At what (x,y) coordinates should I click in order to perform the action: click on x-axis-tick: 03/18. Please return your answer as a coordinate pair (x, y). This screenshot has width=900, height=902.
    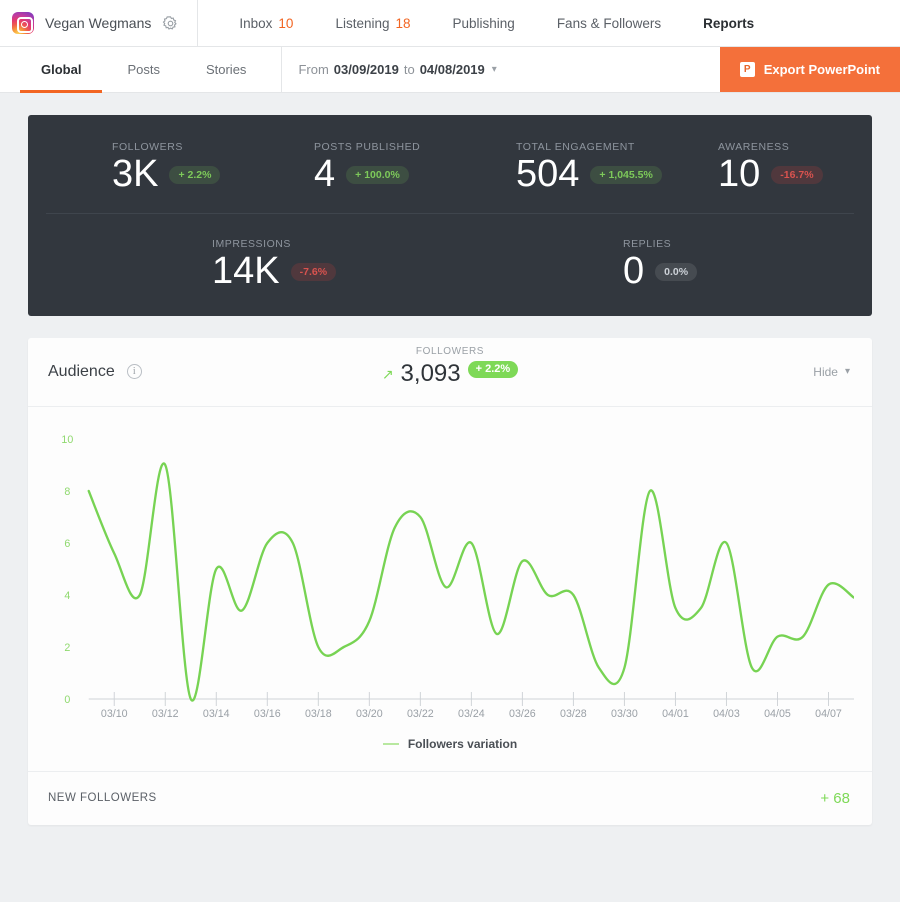
    Looking at the image, I should click on (318, 714).